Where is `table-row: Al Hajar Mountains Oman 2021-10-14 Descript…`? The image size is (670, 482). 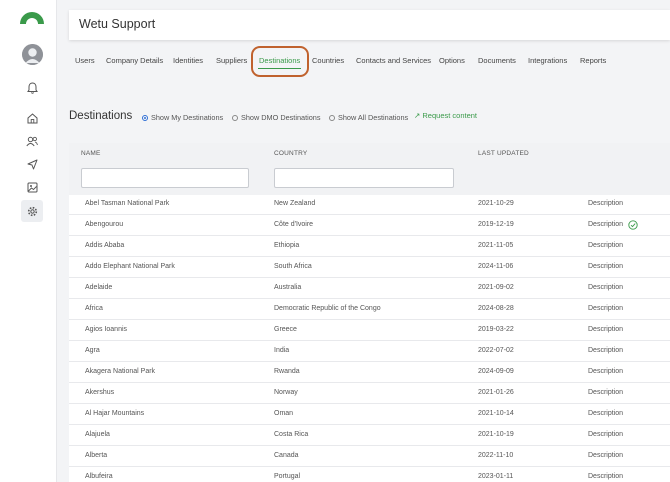 table-row: Al Hajar Mountains Oman 2021-10-14 Descript… is located at coordinates (369, 414).